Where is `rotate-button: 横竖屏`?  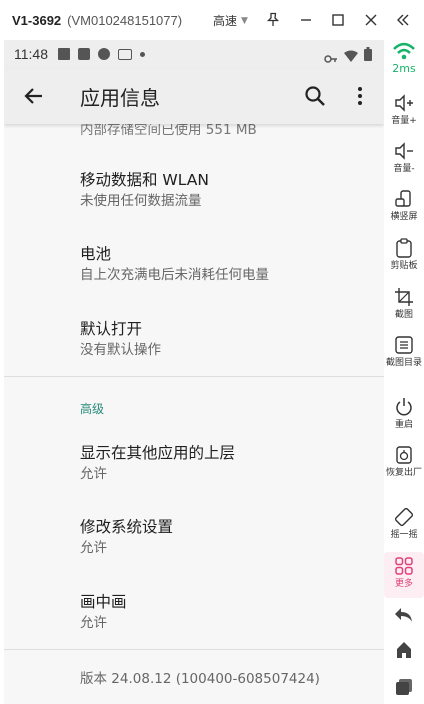 rotate-button: 横竖屏 is located at coordinates (404, 205).